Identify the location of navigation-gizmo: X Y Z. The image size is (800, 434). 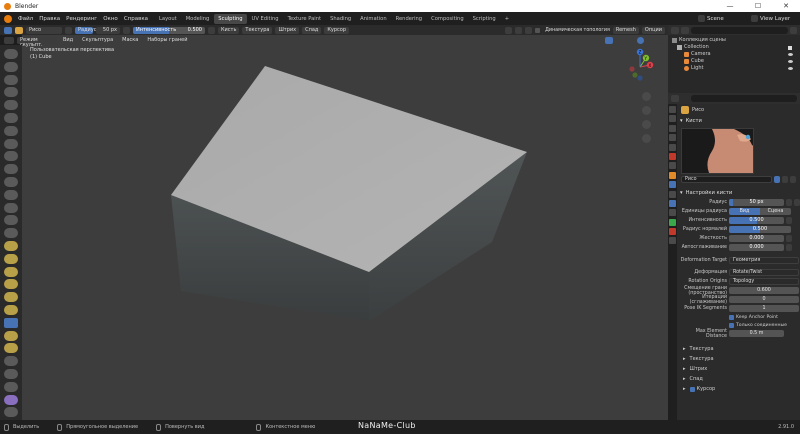
(640, 65).